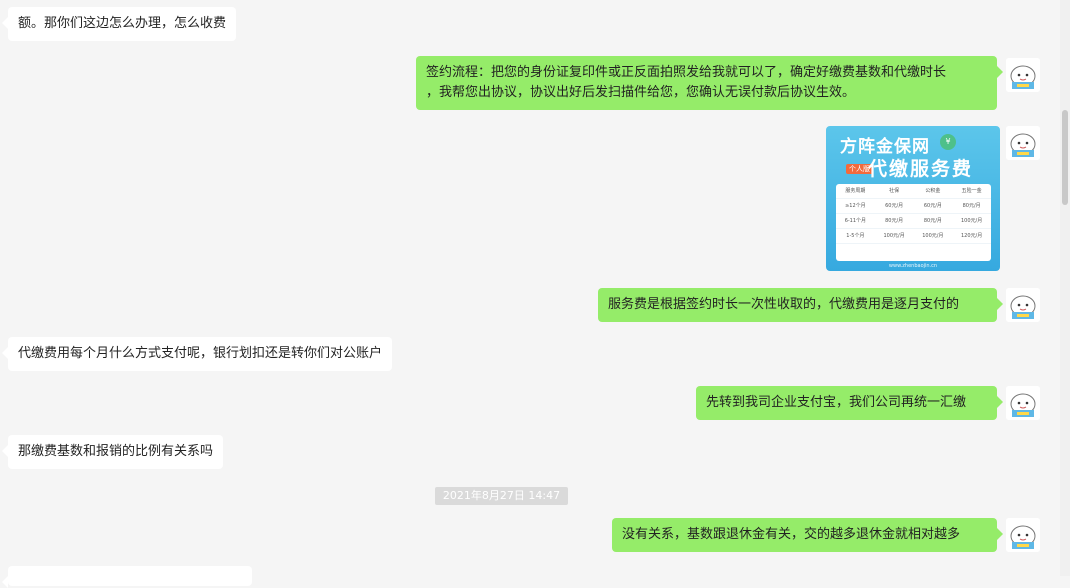 This screenshot has height=588, width=1070. What do you see at coordinates (791, 534) in the screenshot?
I see `message-text: 没有关系，基数跟退休金有关，交的越多退休金就相对越多` at bounding box center [791, 534].